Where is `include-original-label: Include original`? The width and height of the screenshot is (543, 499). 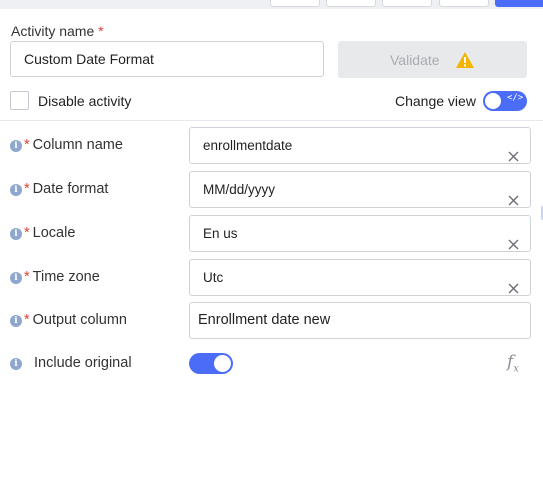 include-original-label: Include original is located at coordinates (83, 363).